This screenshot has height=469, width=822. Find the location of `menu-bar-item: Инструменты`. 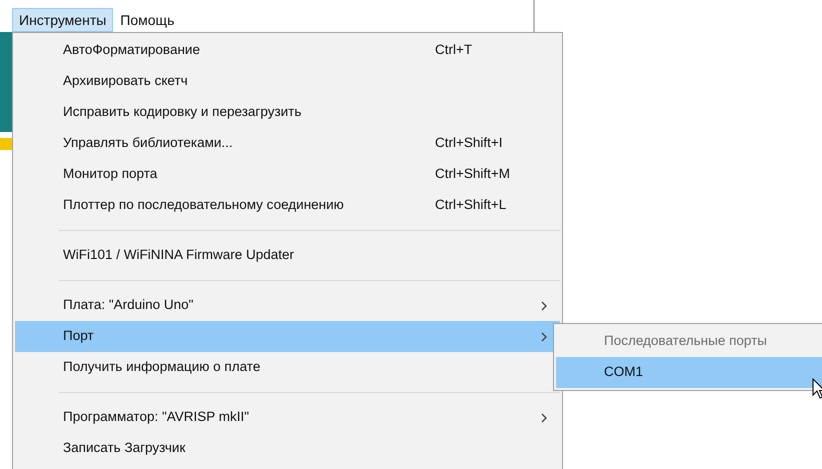

menu-bar-item: Инструменты is located at coordinates (63, 20).